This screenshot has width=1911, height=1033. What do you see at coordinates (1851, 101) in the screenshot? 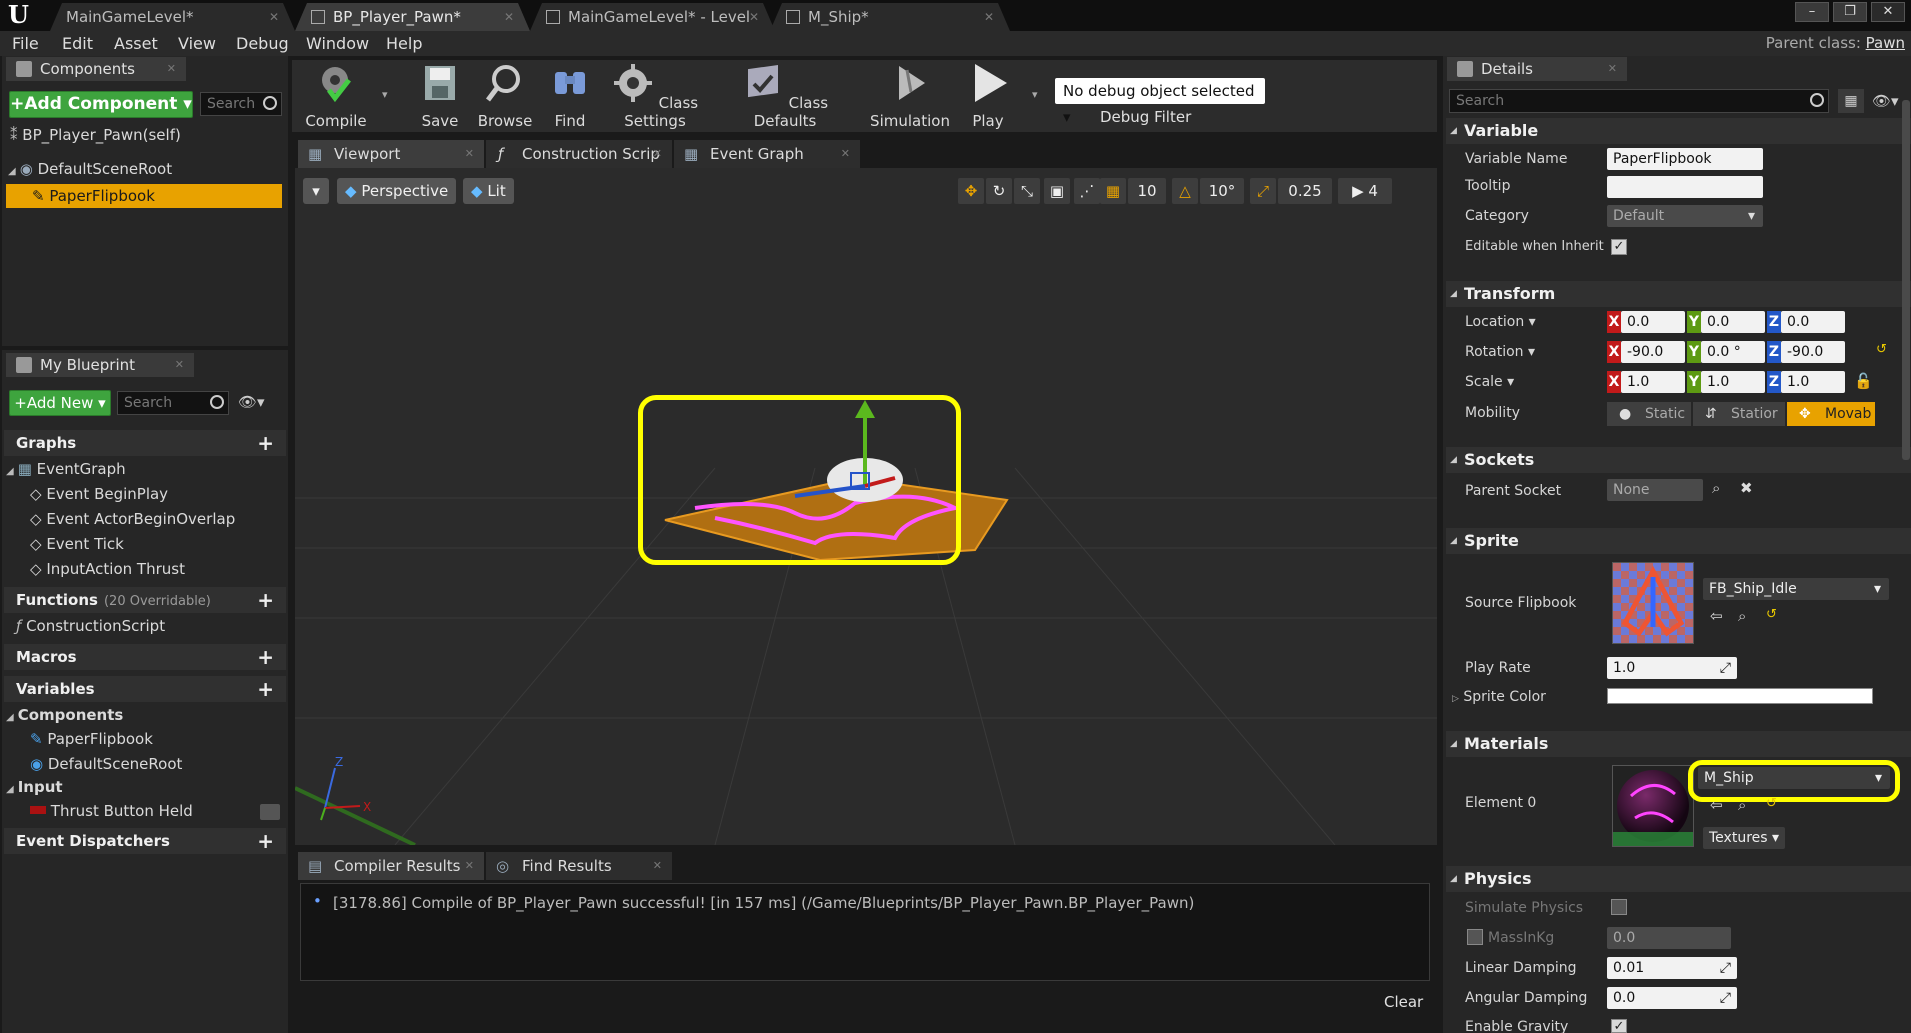
I see `property-matrix-icon: ▦` at bounding box center [1851, 101].